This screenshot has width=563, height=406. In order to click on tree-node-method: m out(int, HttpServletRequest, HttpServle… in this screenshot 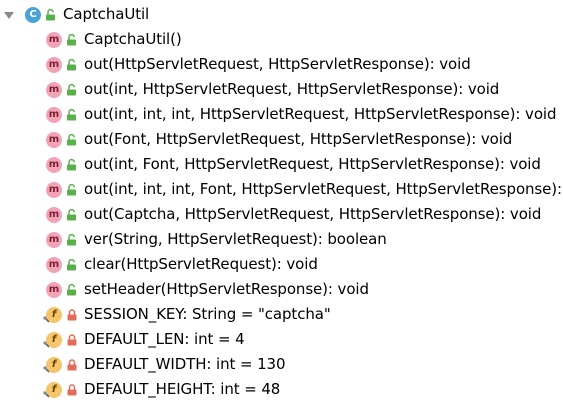, I will do `click(272, 89)`.